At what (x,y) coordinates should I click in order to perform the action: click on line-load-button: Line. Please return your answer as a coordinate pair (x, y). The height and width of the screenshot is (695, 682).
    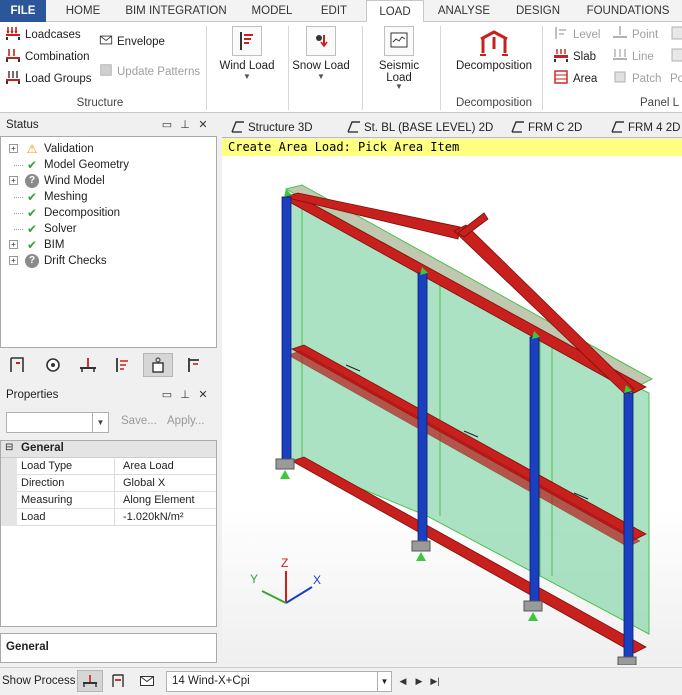
    Looking at the image, I should click on (633, 57).